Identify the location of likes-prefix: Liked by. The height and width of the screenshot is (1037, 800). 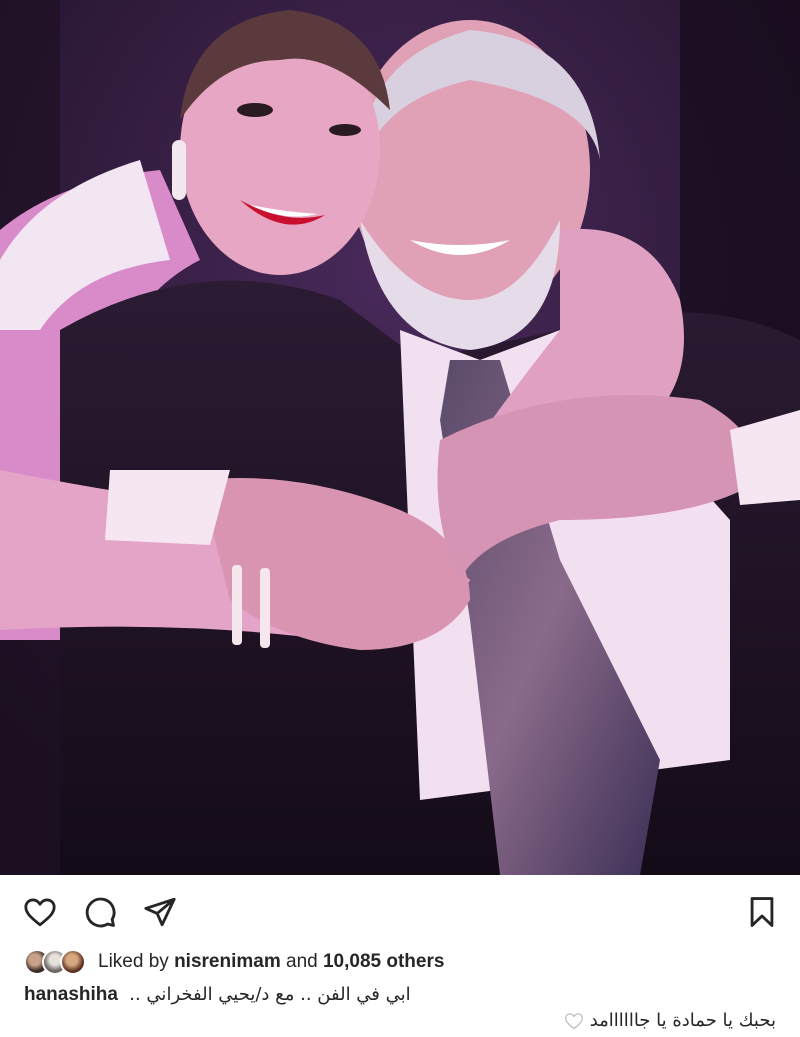
(133, 961).